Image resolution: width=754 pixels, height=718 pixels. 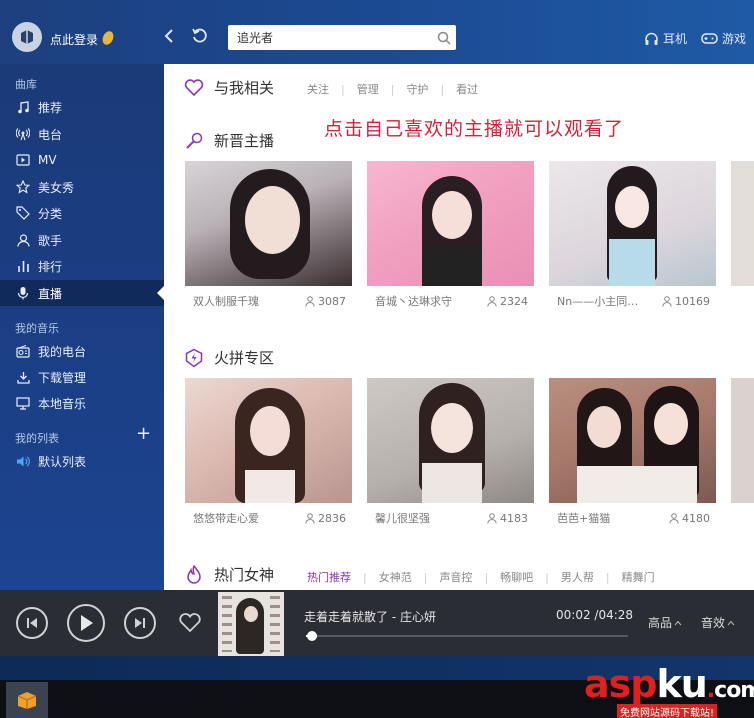 I want to click on game-button: 游戏, so click(x=723, y=38).